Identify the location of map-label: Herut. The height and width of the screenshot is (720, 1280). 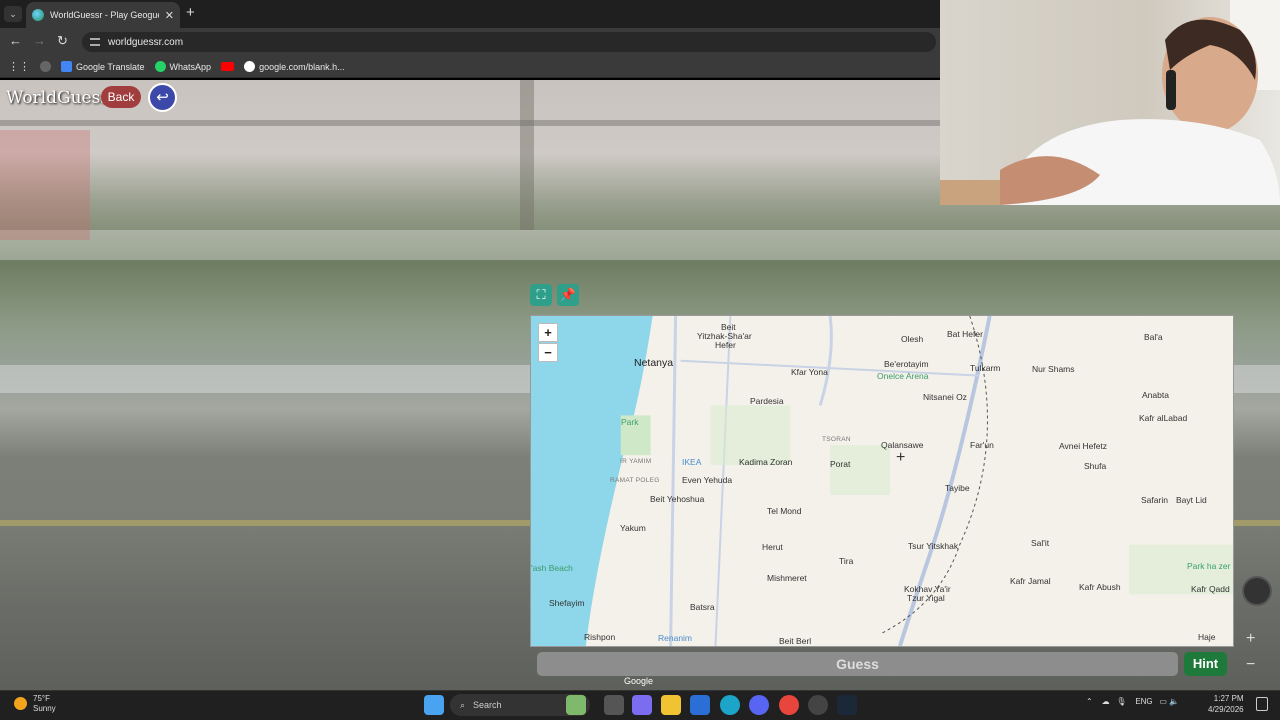
(772, 547).